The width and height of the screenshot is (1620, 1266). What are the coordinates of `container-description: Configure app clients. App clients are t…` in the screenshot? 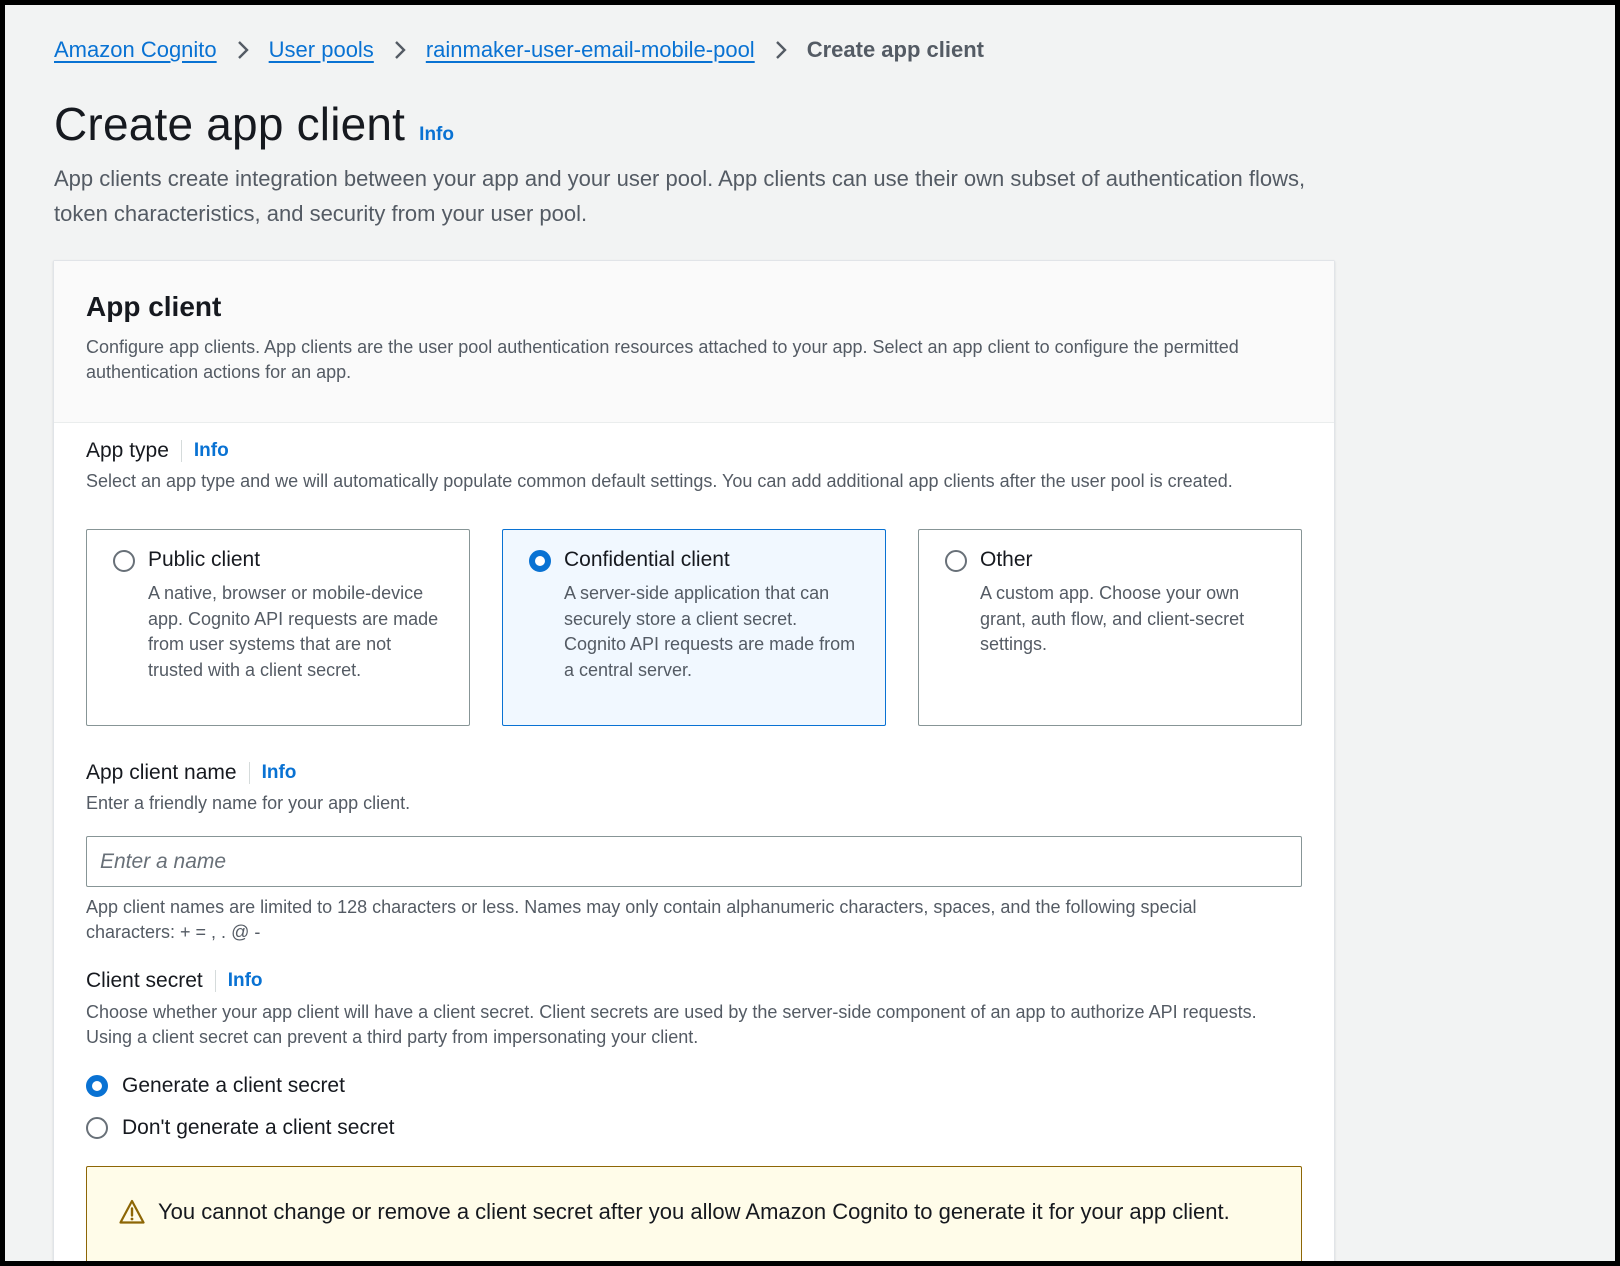 It's located at (662, 359).